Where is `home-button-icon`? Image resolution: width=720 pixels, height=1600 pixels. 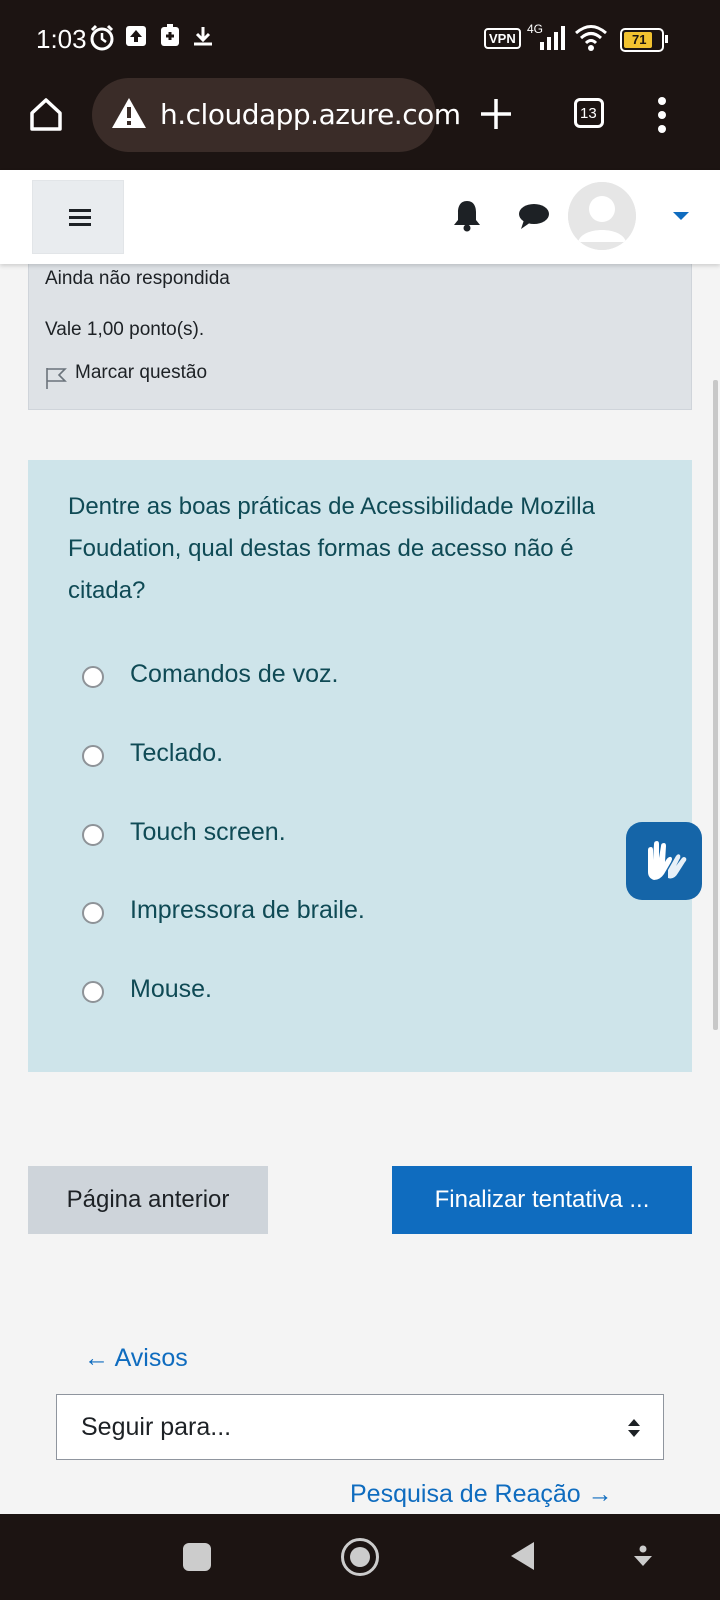
home-button-icon is located at coordinates (360, 1557).